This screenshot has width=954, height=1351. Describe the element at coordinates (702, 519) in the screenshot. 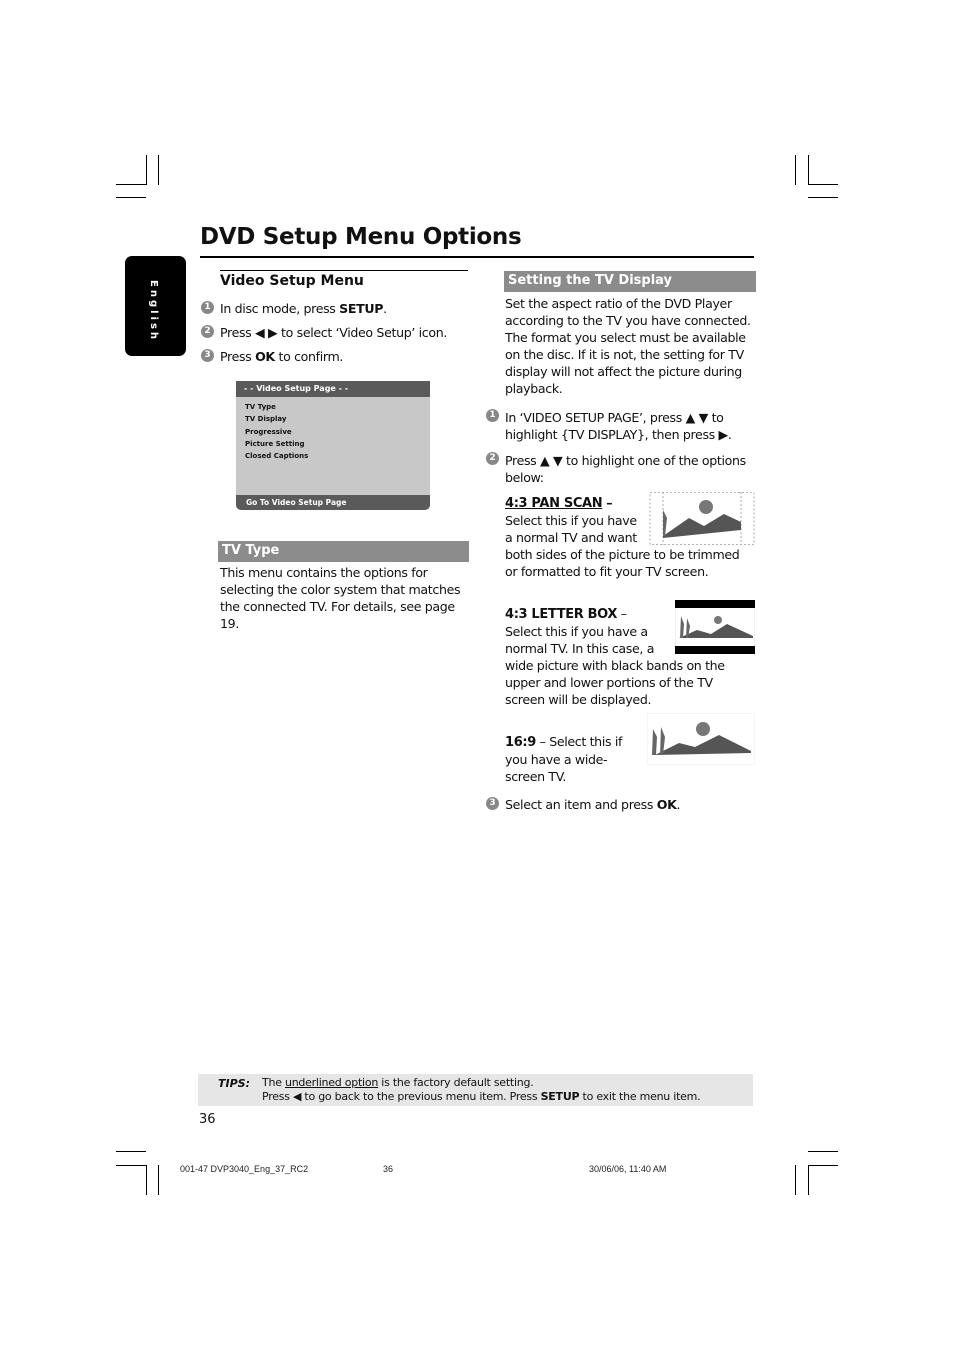

I see `pan-scan-picture-icon` at that location.